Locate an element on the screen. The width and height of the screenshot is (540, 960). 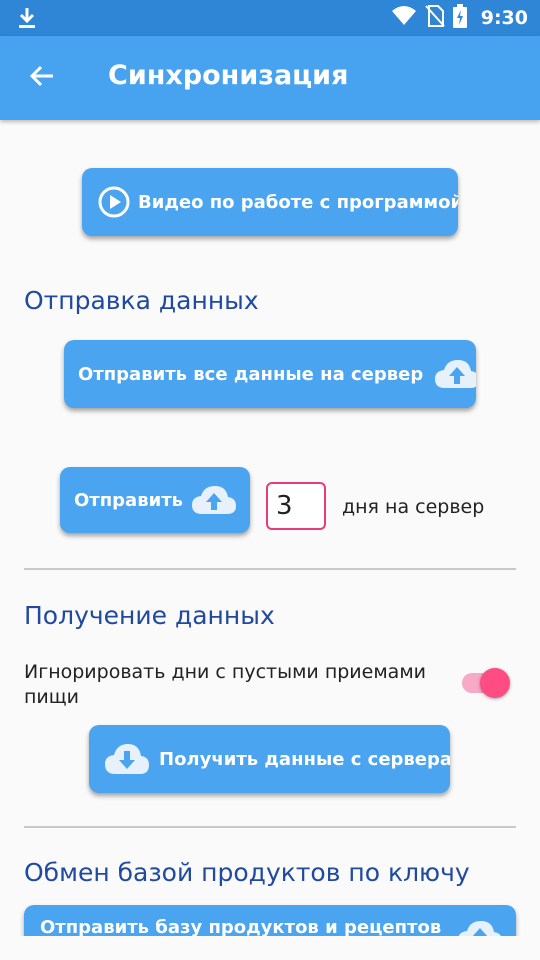
send-all-label: Отправить все данные на сервер is located at coordinates (251, 374).